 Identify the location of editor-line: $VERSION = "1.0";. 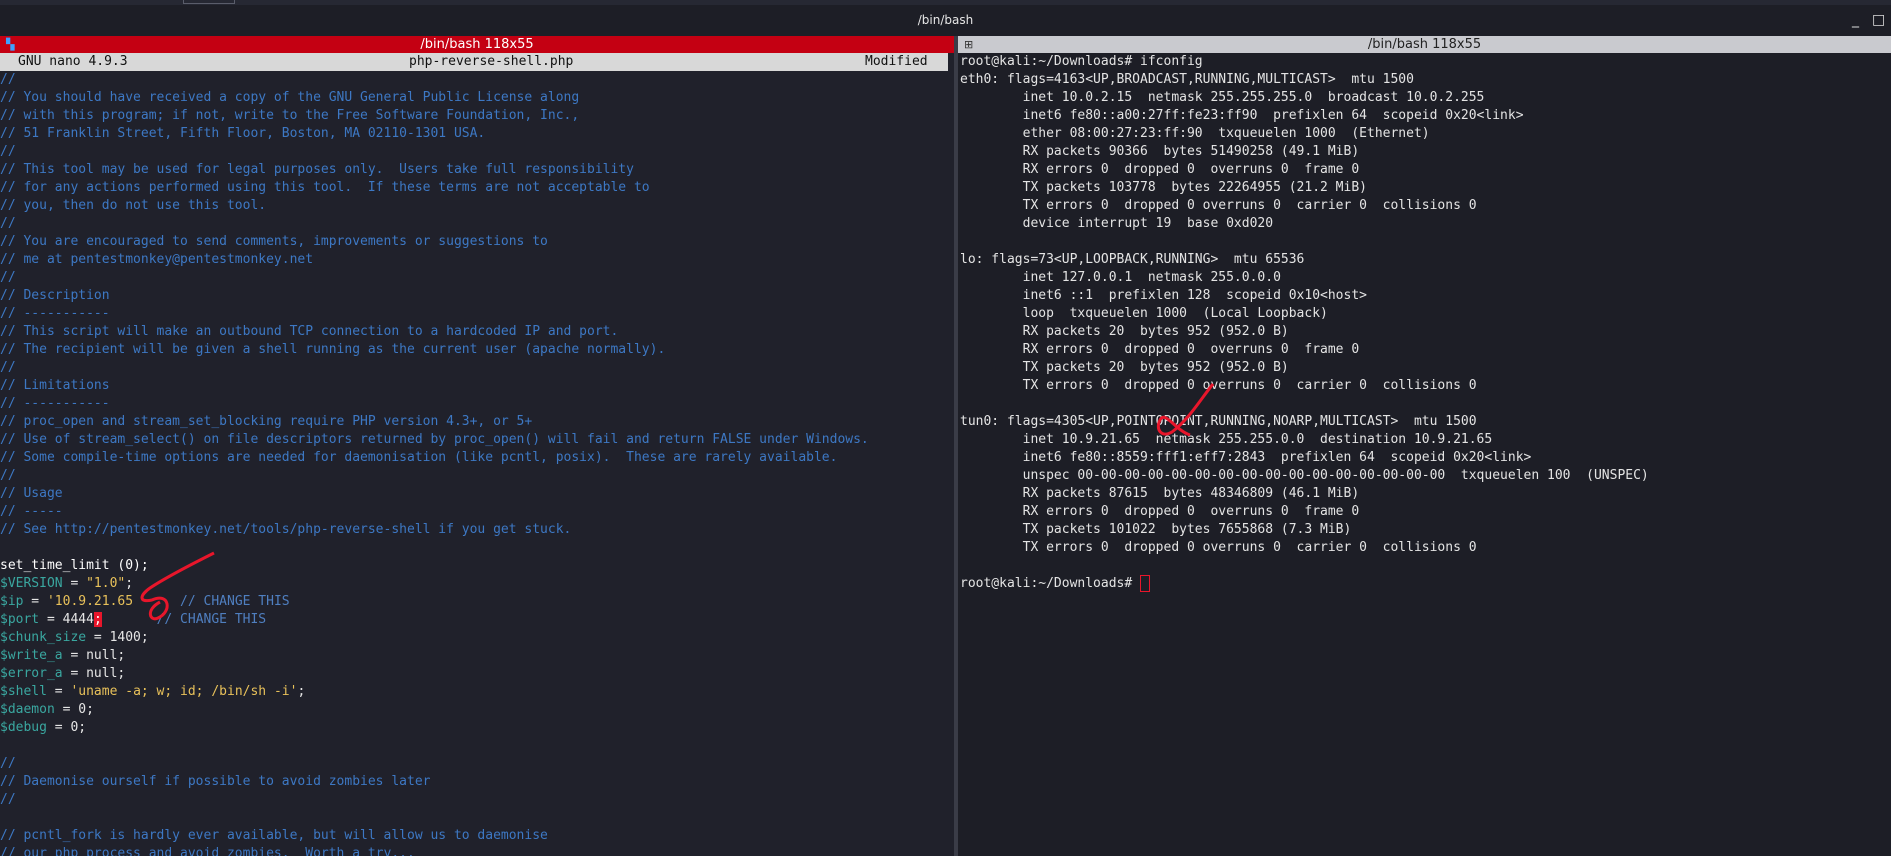
(477, 584).